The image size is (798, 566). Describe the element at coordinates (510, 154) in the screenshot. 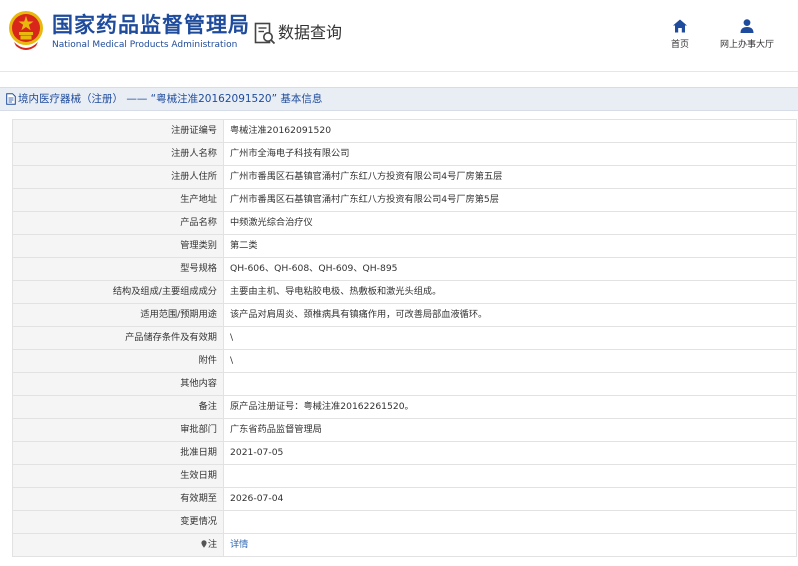

I see `field-value: 广州市全海电子科技有限公司` at that location.